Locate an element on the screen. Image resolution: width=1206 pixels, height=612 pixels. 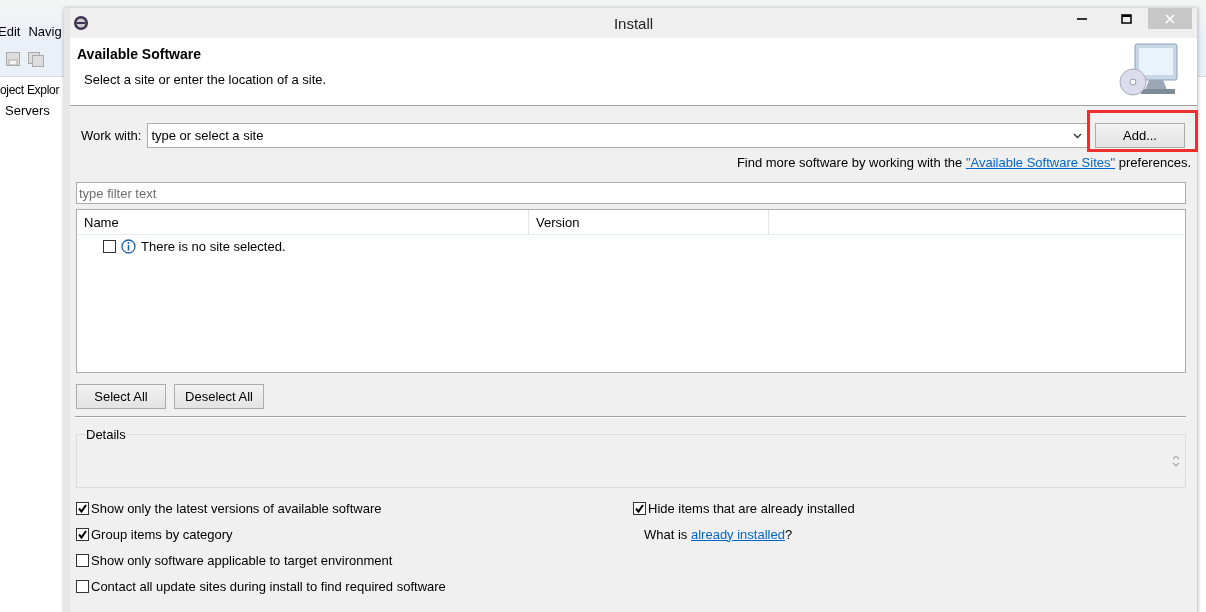
checkbox-label: Group items by category is located at coordinates (162, 534).